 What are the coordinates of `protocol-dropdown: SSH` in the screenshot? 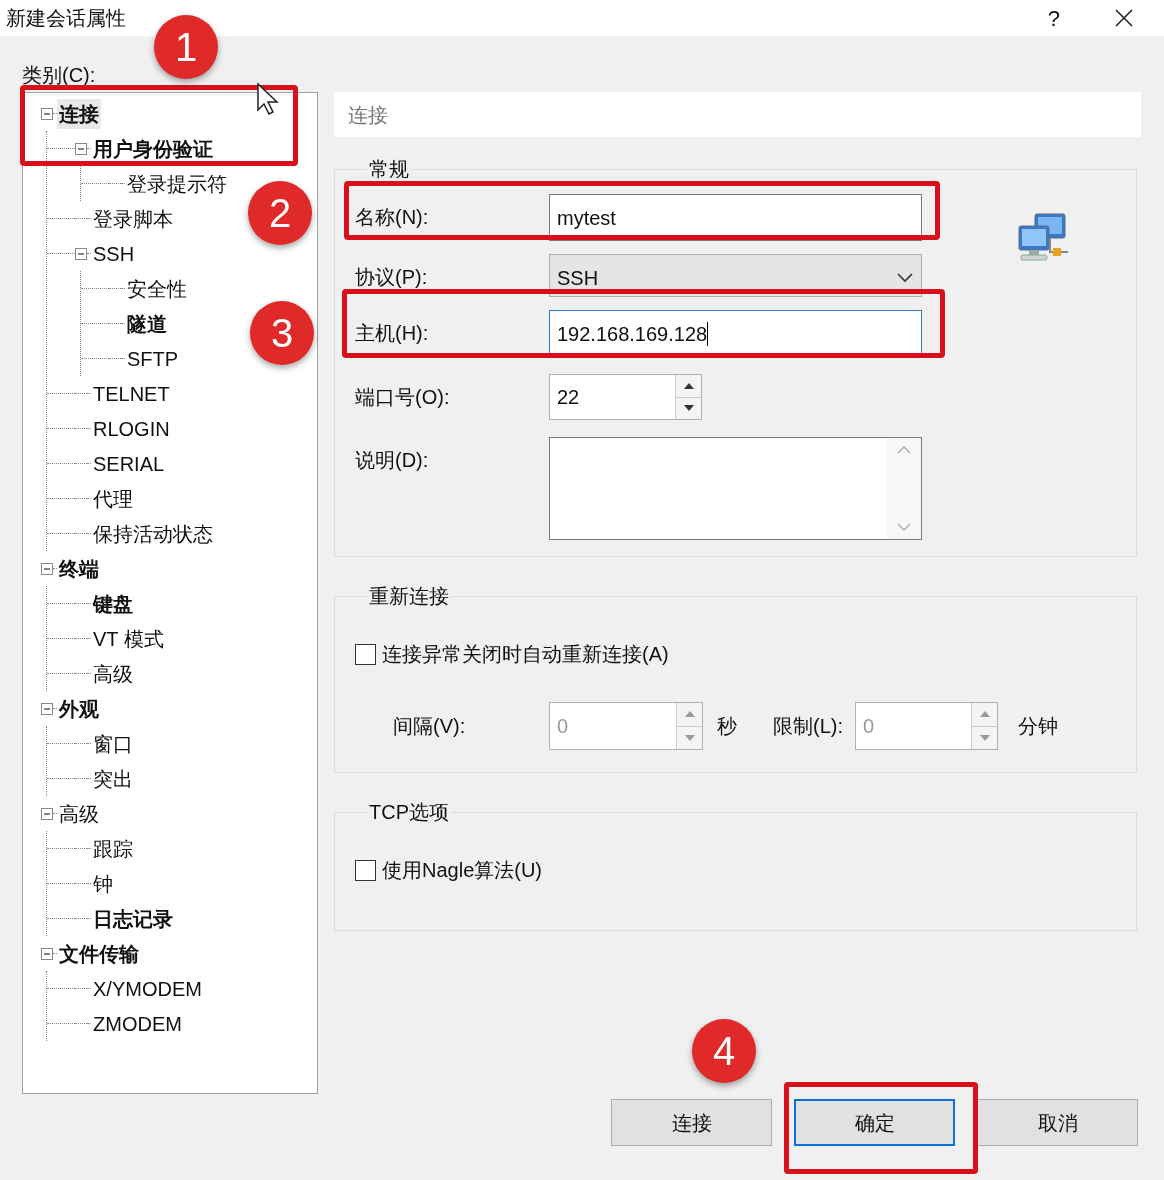 It's located at (735, 275).